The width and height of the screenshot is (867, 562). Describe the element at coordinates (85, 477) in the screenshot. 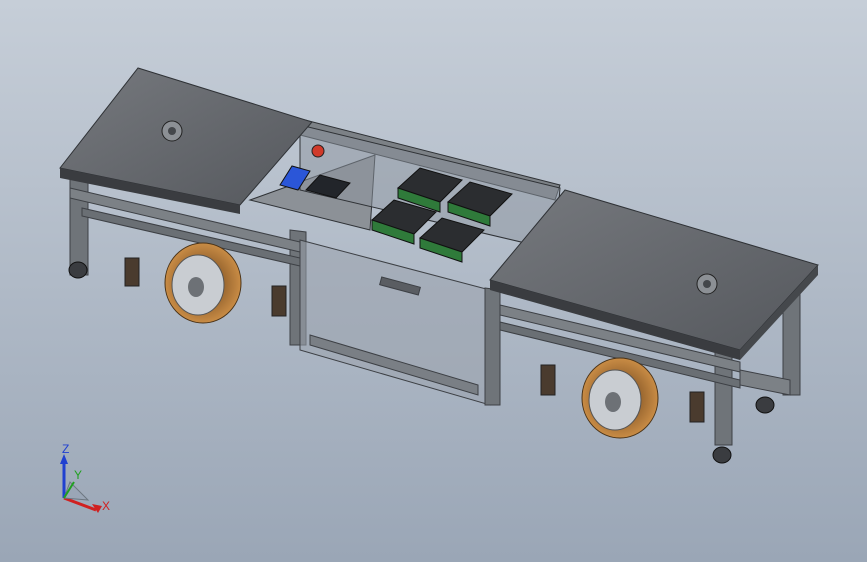

I see `view-triad-icon: Z Y X` at that location.